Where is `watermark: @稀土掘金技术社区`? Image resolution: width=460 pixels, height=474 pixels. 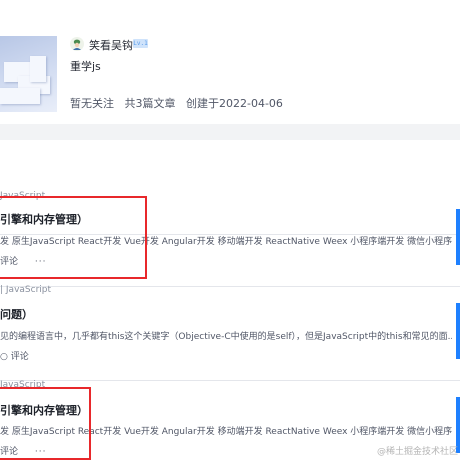 watermark: @稀土掘金技术社区 is located at coordinates (417, 452).